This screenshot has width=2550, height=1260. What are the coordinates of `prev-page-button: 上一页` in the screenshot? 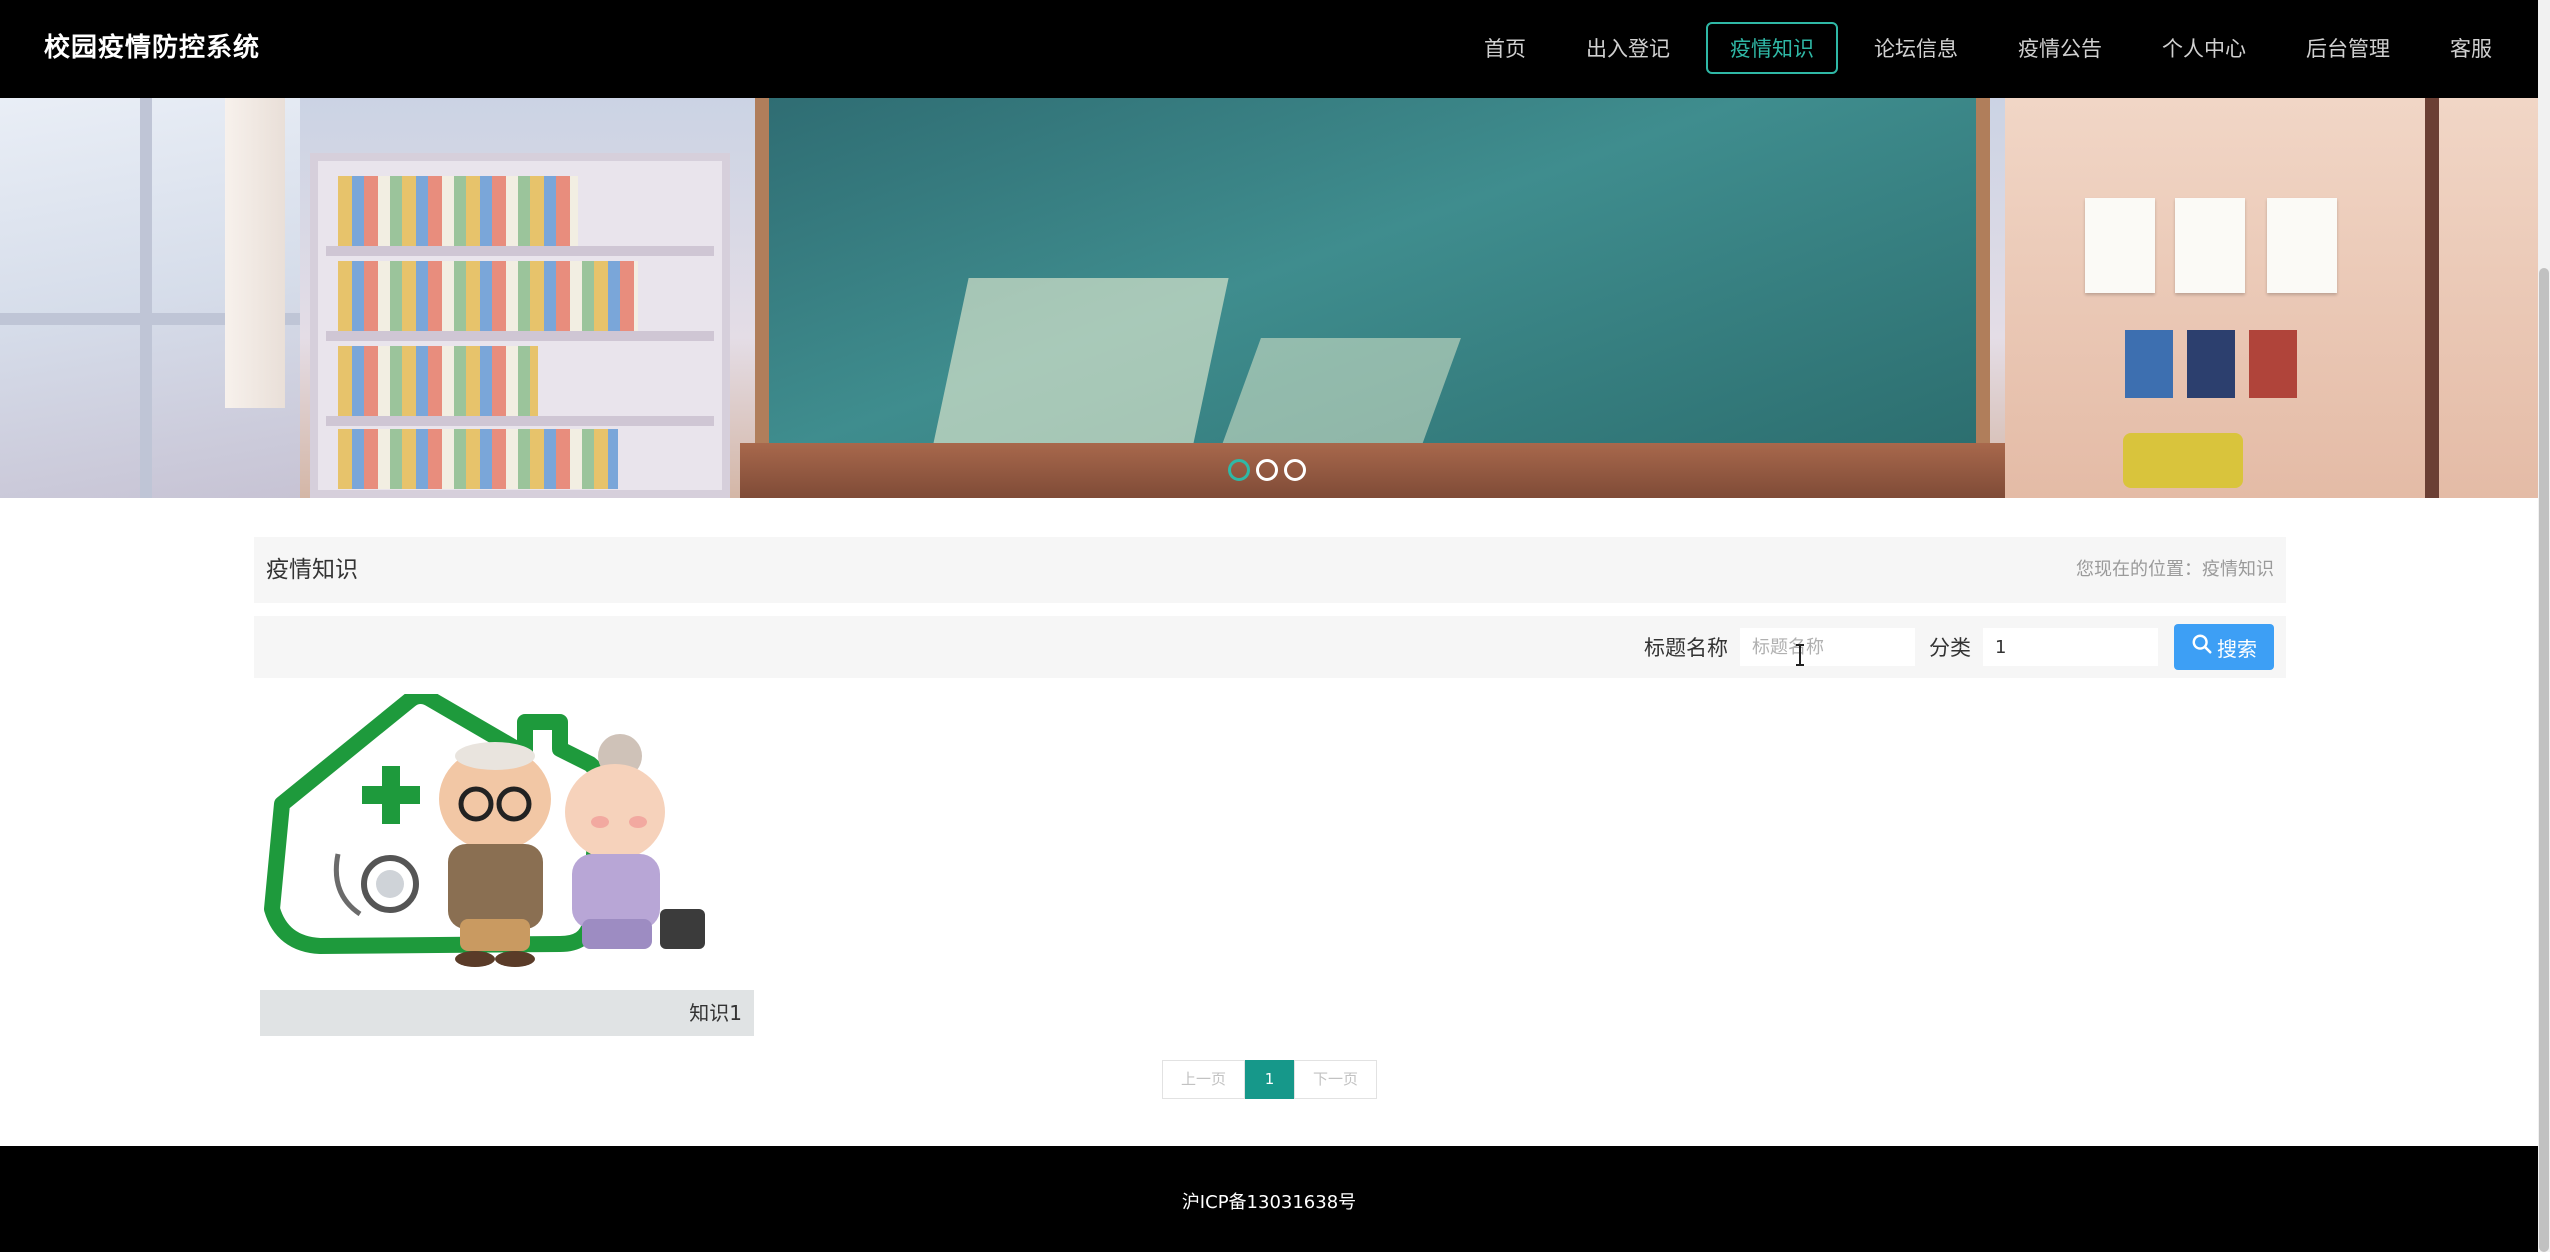 It's located at (1203, 1079).